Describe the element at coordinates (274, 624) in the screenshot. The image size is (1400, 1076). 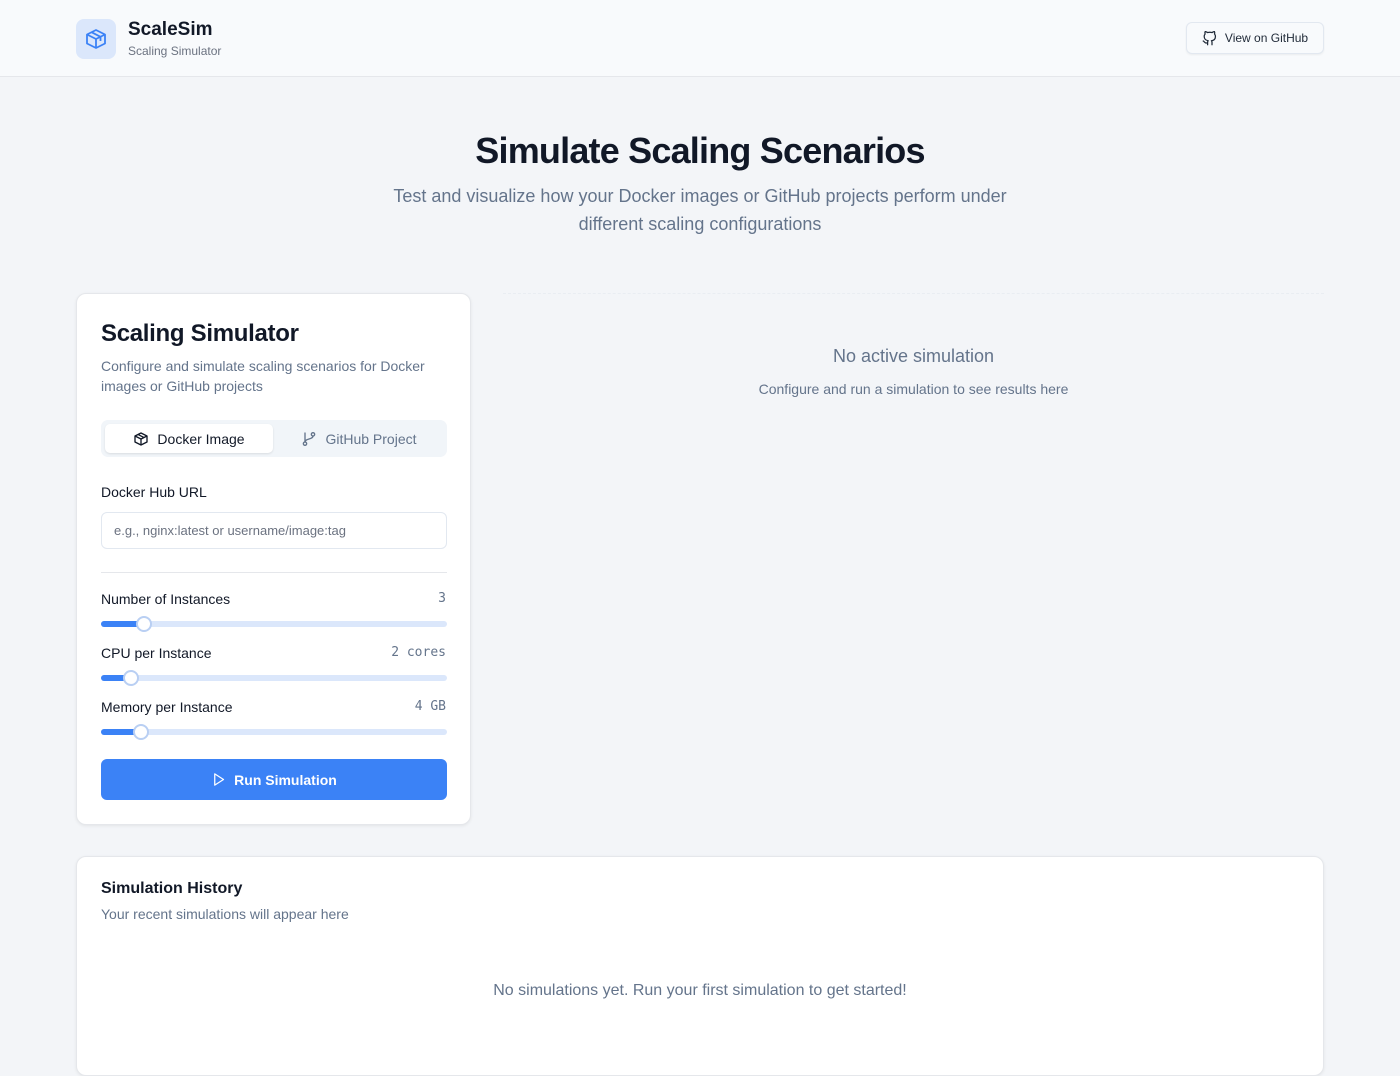
I see `instances-slider` at that location.